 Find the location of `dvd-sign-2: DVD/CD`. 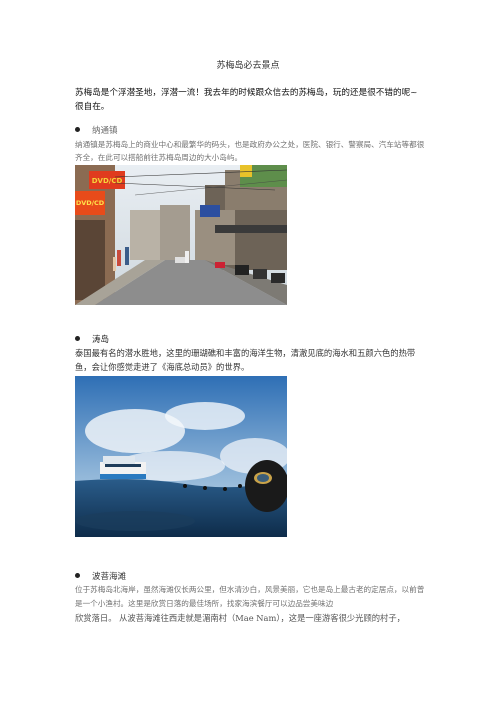

dvd-sign-2: DVD/CD is located at coordinates (90, 203).